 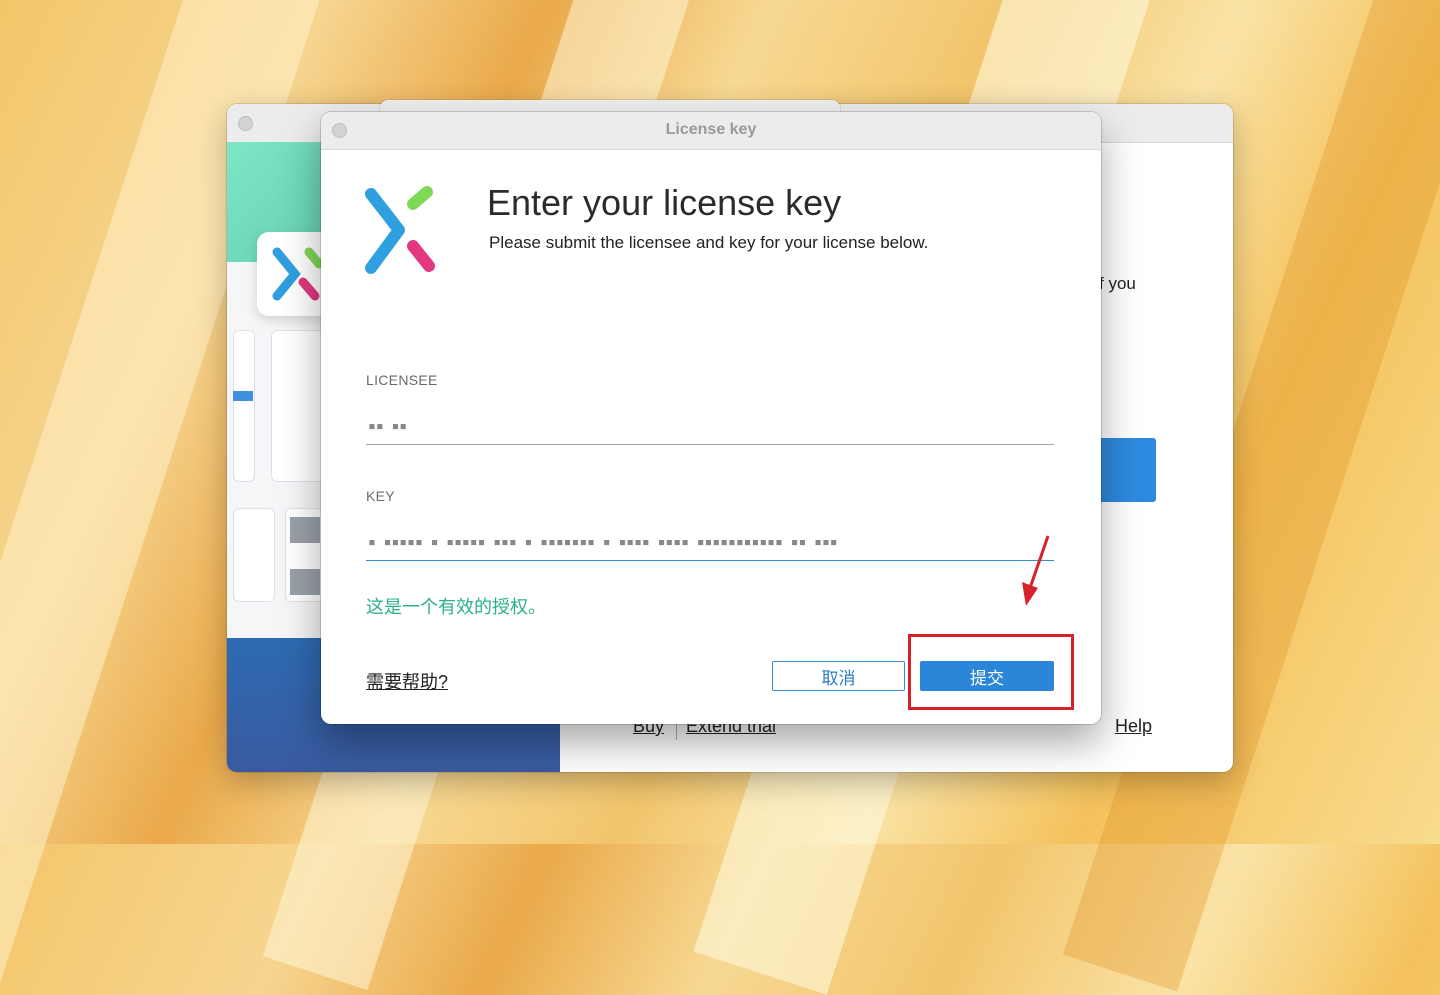 I want to click on validation-message: 这是一个有效的授权。, so click(x=456, y=607).